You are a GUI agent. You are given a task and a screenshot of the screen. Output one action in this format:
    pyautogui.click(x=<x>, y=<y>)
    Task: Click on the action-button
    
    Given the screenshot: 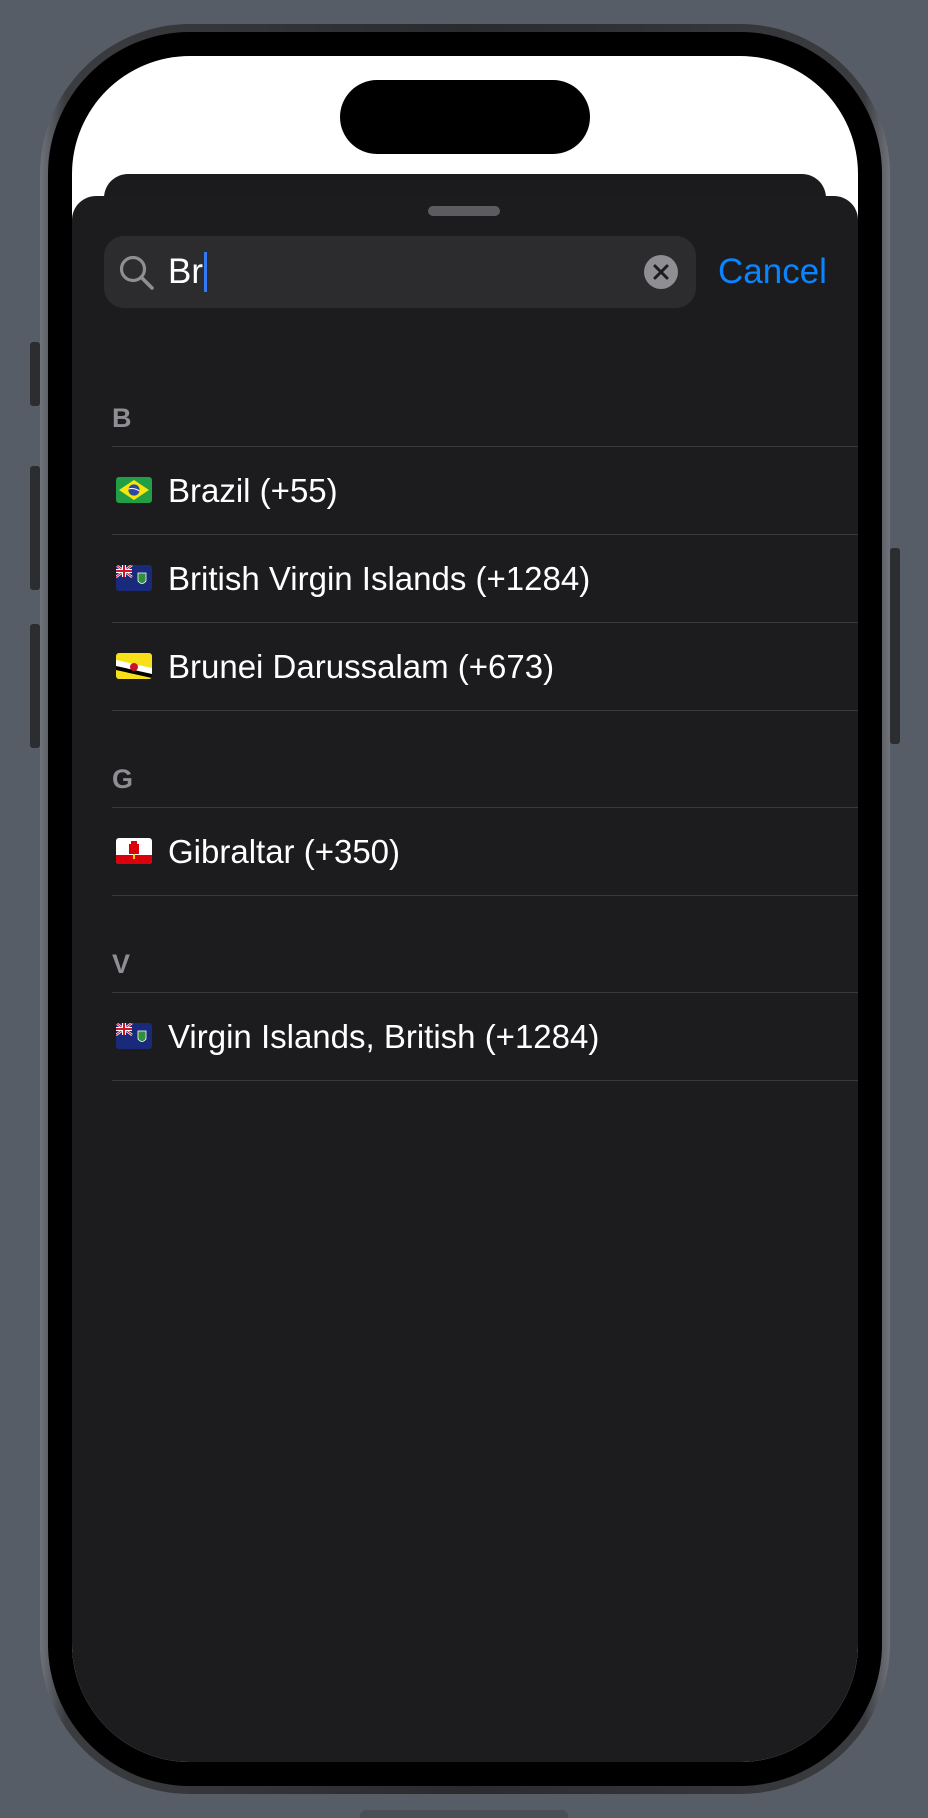 What is the action you would take?
    pyautogui.click(x=35, y=374)
    